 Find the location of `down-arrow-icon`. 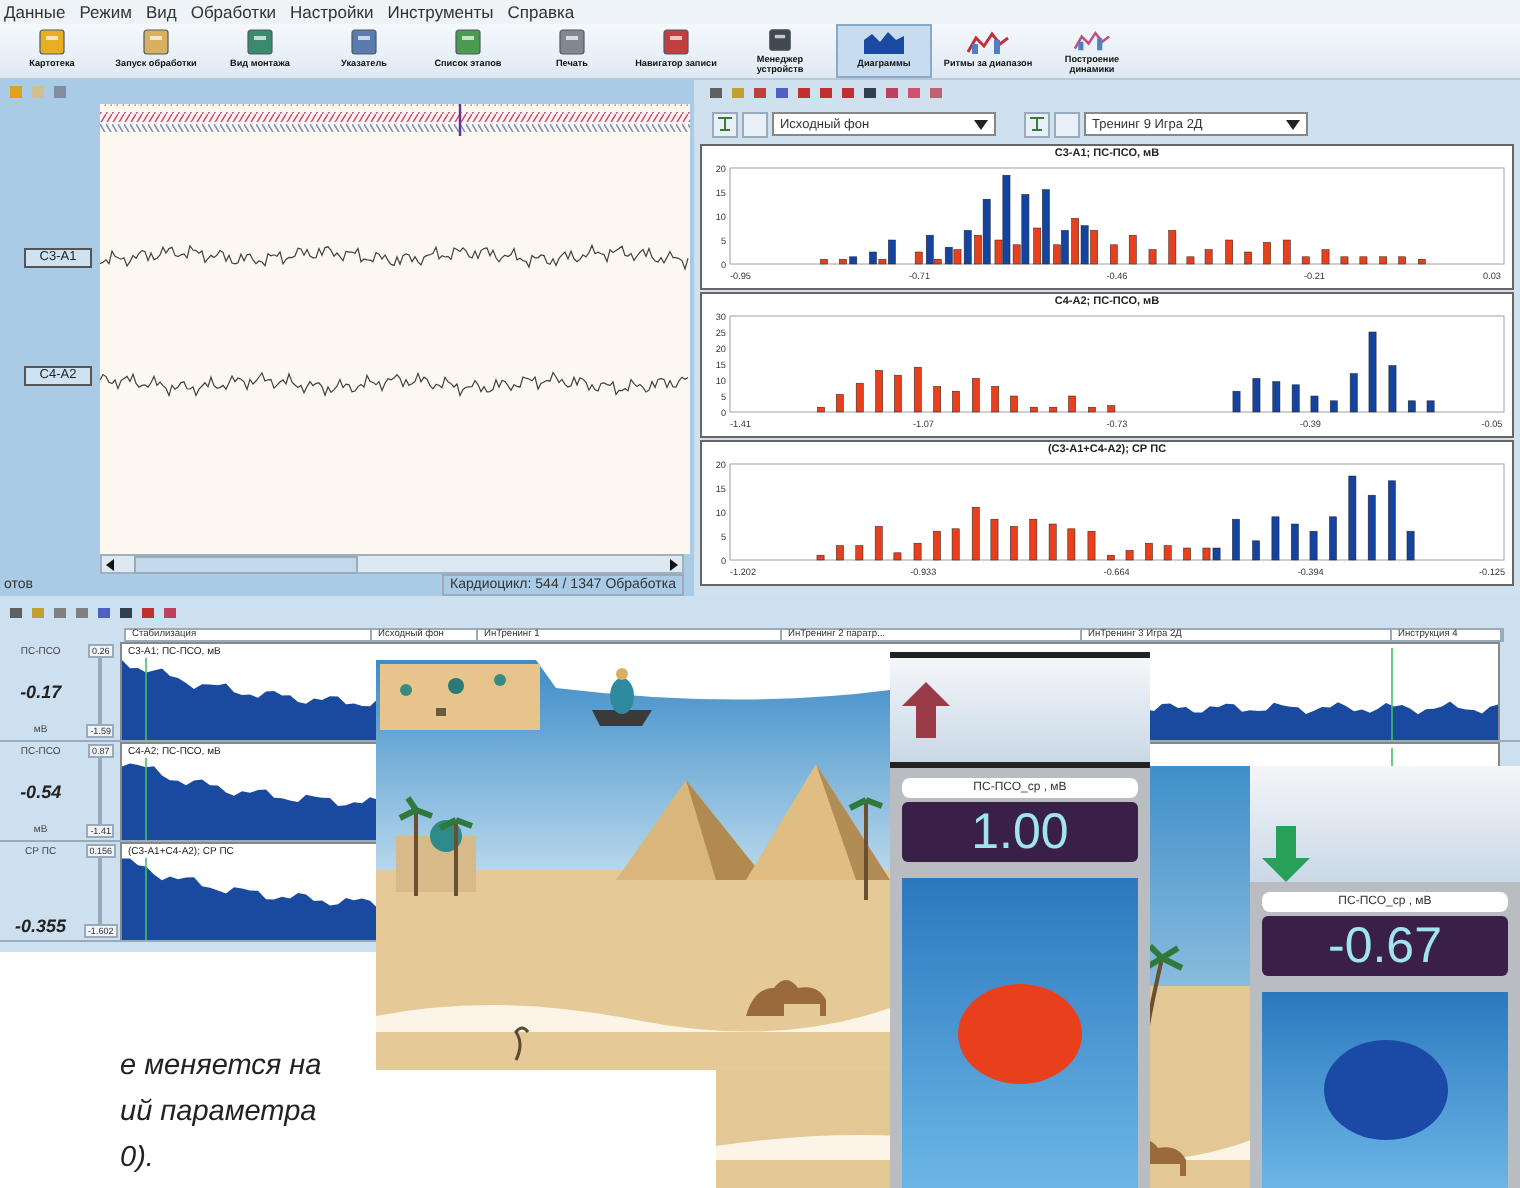

down-arrow-icon is located at coordinates (1286, 854).